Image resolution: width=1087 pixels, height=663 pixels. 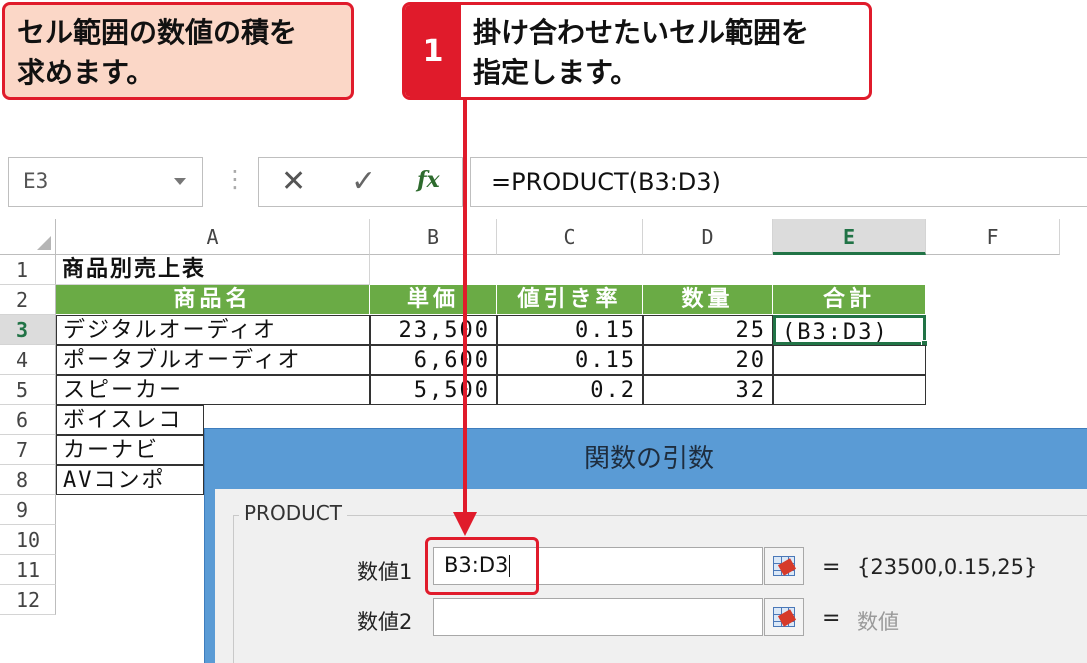 What do you see at coordinates (708, 330) in the screenshot?
I see `quantity-cell: 25` at bounding box center [708, 330].